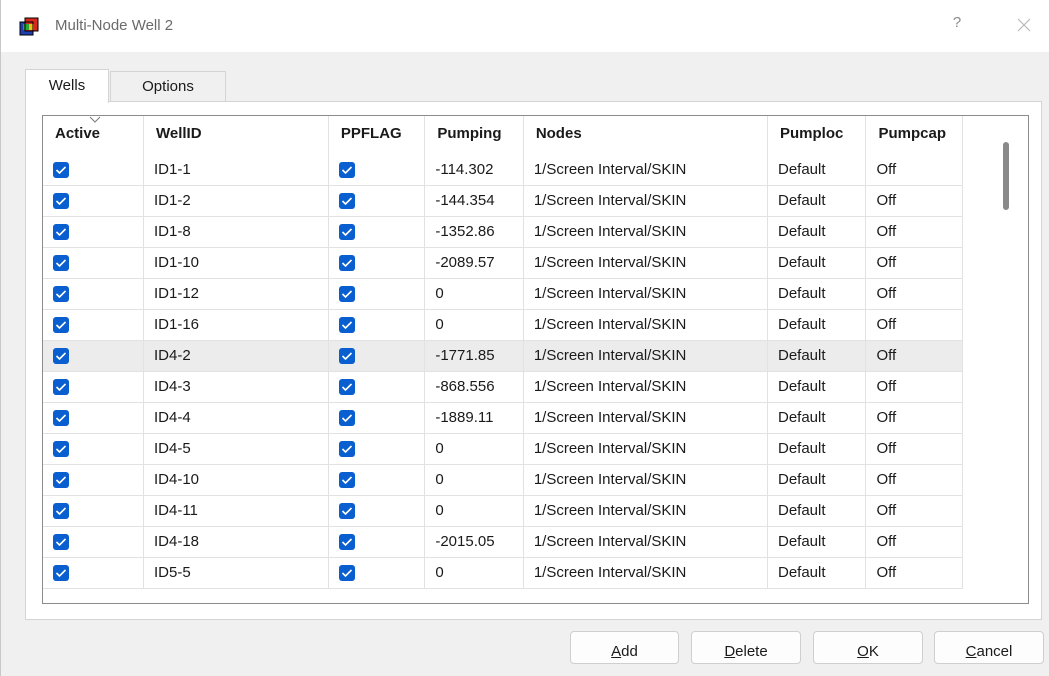 This screenshot has height=676, width=1049. I want to click on table-row: ID4-5 0 1/Screen Interval/SKIN Default Off, so click(503, 449).